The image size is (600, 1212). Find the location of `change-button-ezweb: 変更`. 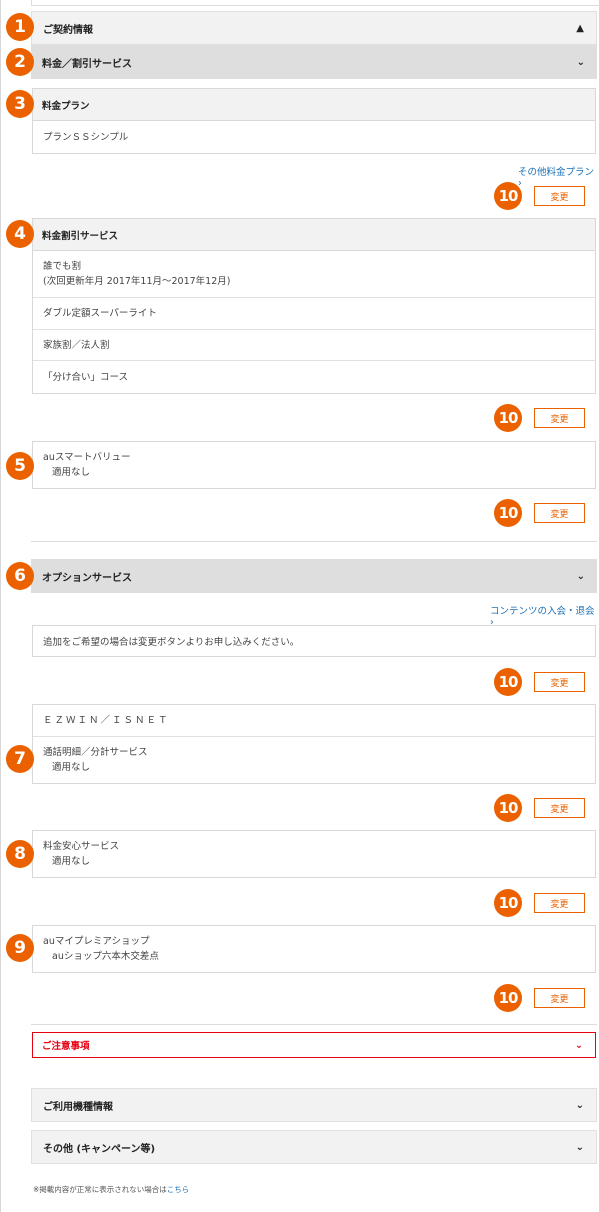

change-button-ezweb: 変更 is located at coordinates (559, 808).